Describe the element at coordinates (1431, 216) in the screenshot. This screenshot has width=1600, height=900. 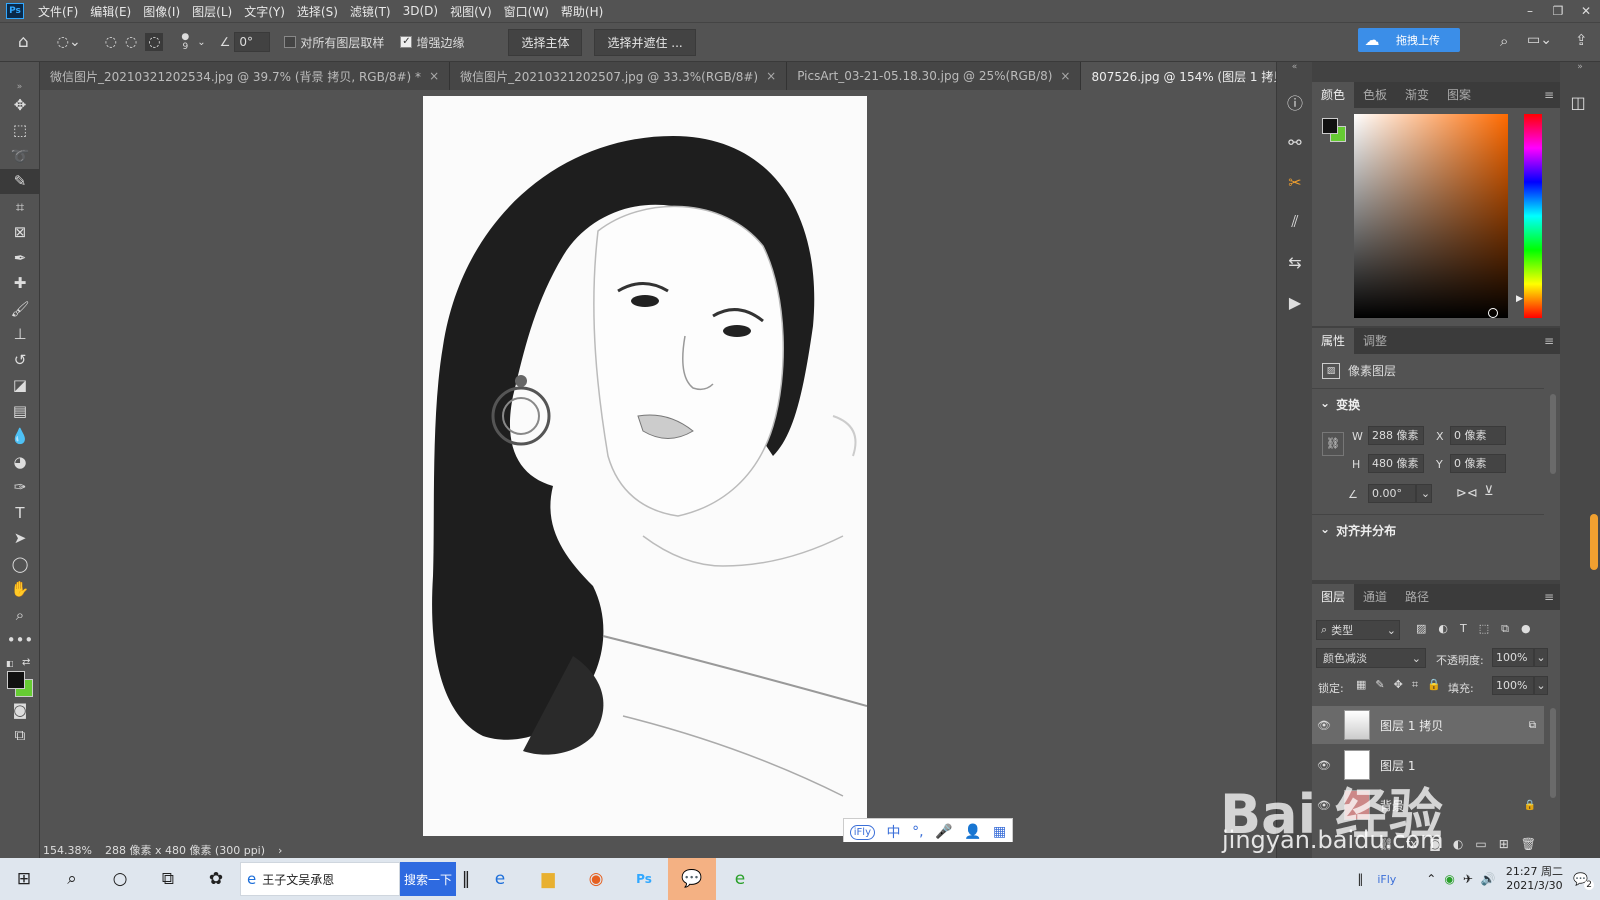
I see `color-field` at that location.